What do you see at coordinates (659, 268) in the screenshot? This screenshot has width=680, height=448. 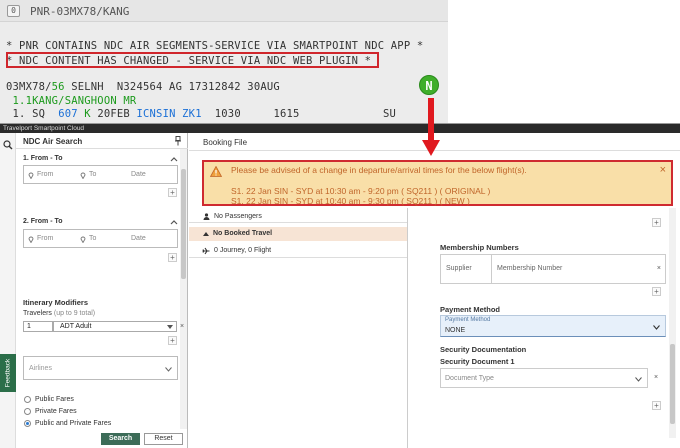 I see `remove-membership-button: ×` at bounding box center [659, 268].